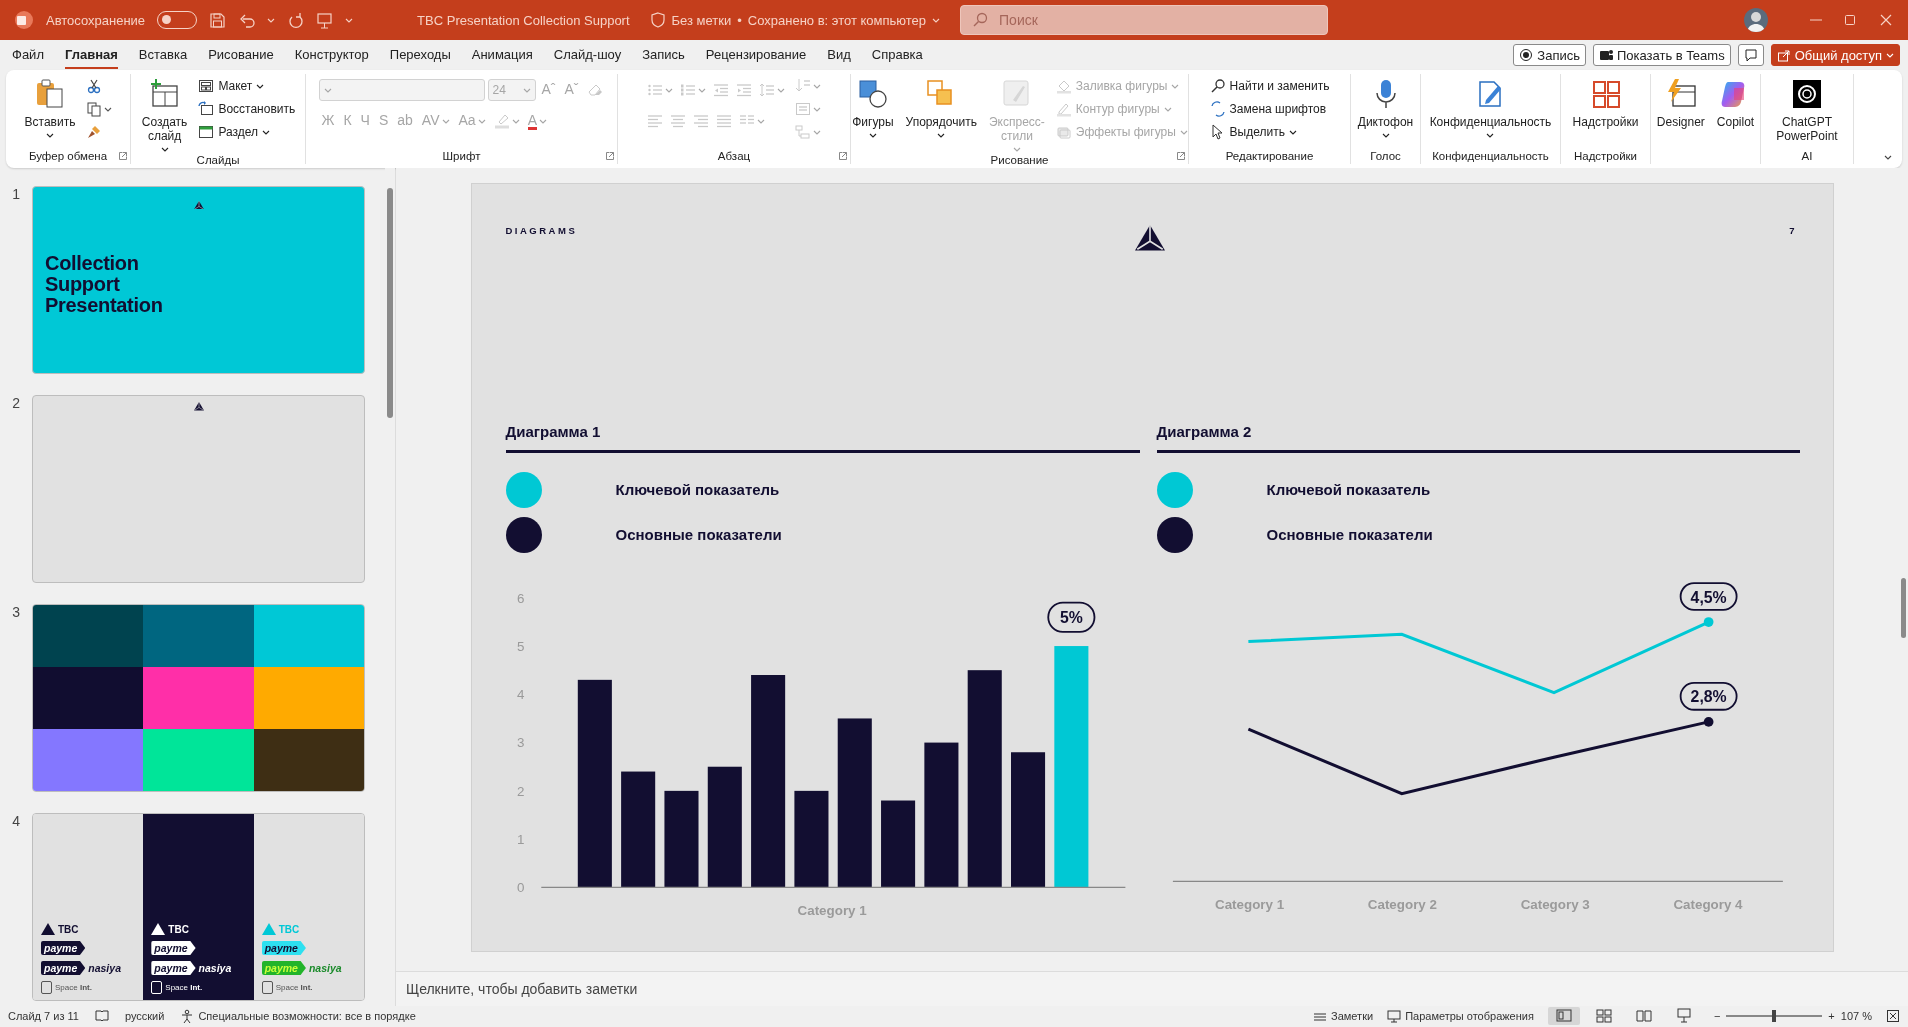 Image resolution: width=1908 pixels, height=1027 pixels. Describe the element at coordinates (94, 132) in the screenshot. I see `paintbrush-icon` at that location.